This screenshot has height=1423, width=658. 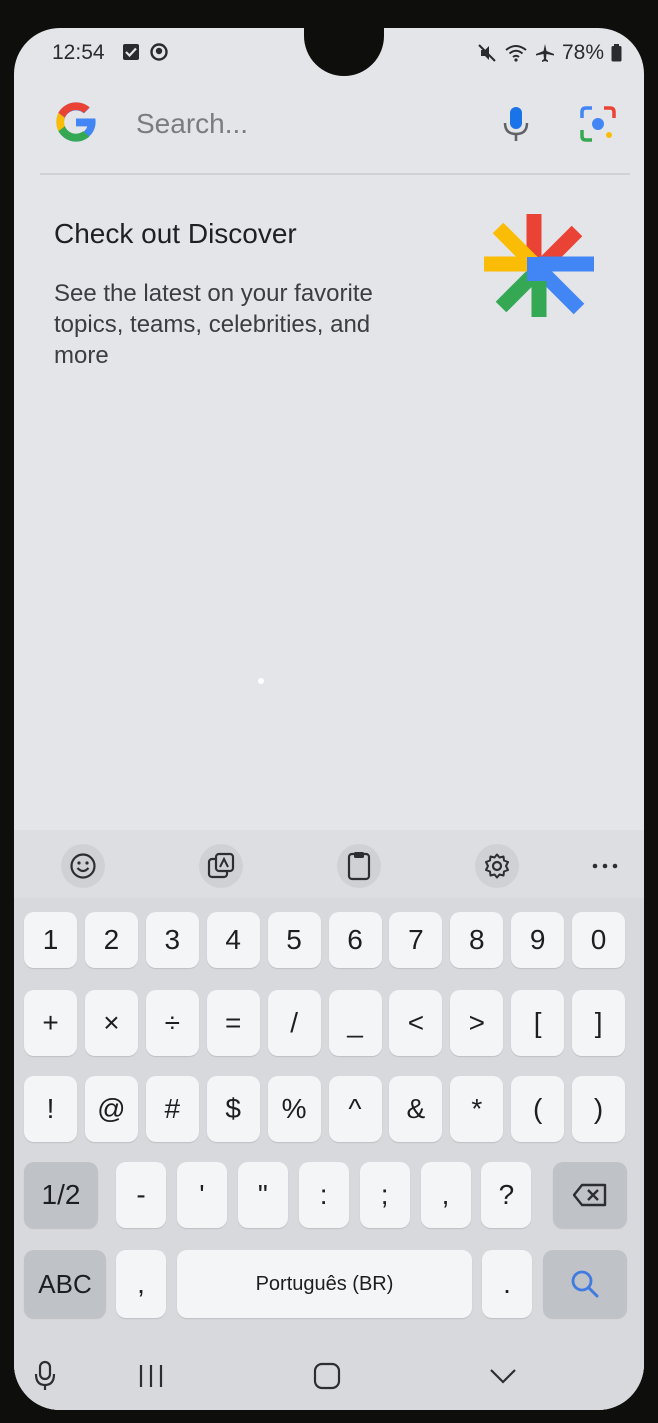 I want to click on key: ?, so click(x=506, y=1195).